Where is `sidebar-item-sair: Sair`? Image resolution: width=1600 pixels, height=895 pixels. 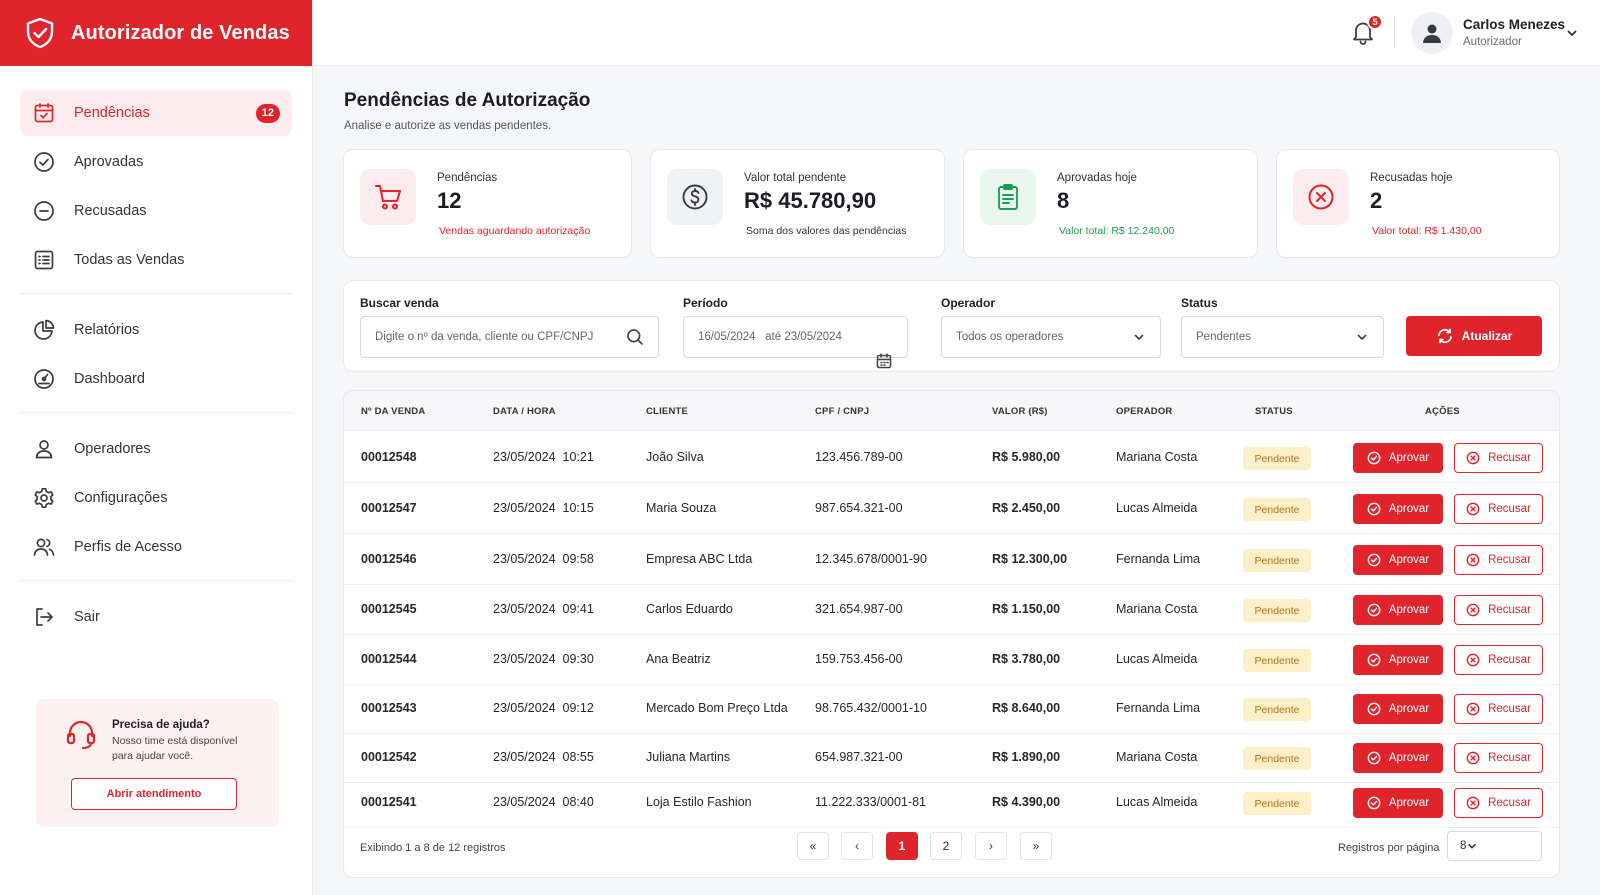 sidebar-item-sair: Sair is located at coordinates (156, 617).